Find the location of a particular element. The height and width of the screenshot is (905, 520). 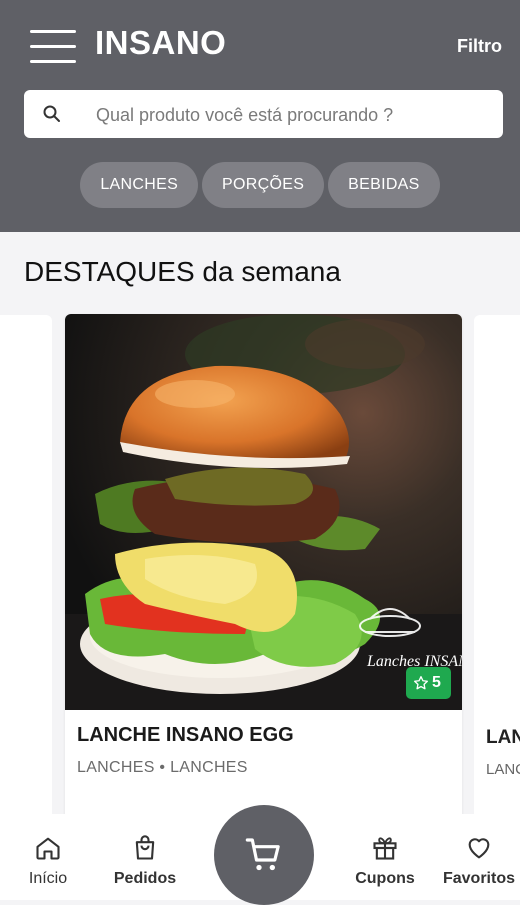

rating-value: 5 is located at coordinates (436, 682).